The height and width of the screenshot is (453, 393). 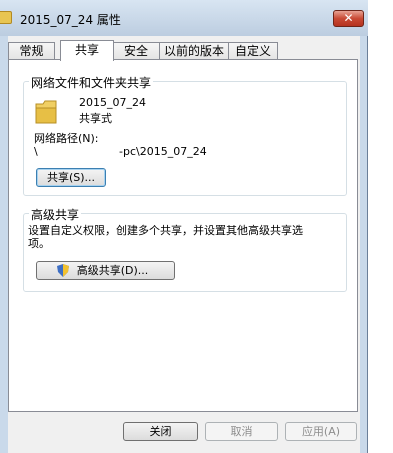 What do you see at coordinates (95, 118) in the screenshot?
I see `share-state: 共享式` at bounding box center [95, 118].